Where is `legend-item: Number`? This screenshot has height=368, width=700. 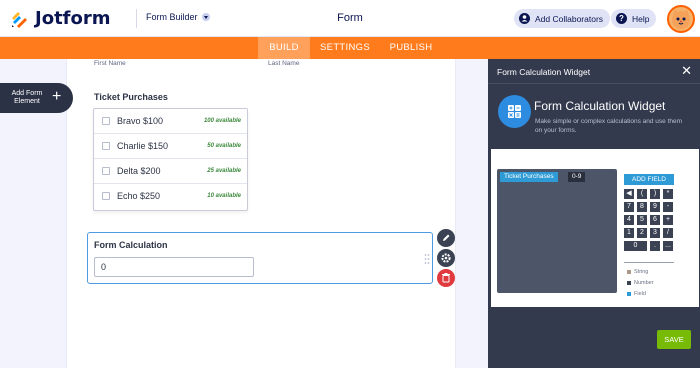
legend-item: Number is located at coordinates (640, 283).